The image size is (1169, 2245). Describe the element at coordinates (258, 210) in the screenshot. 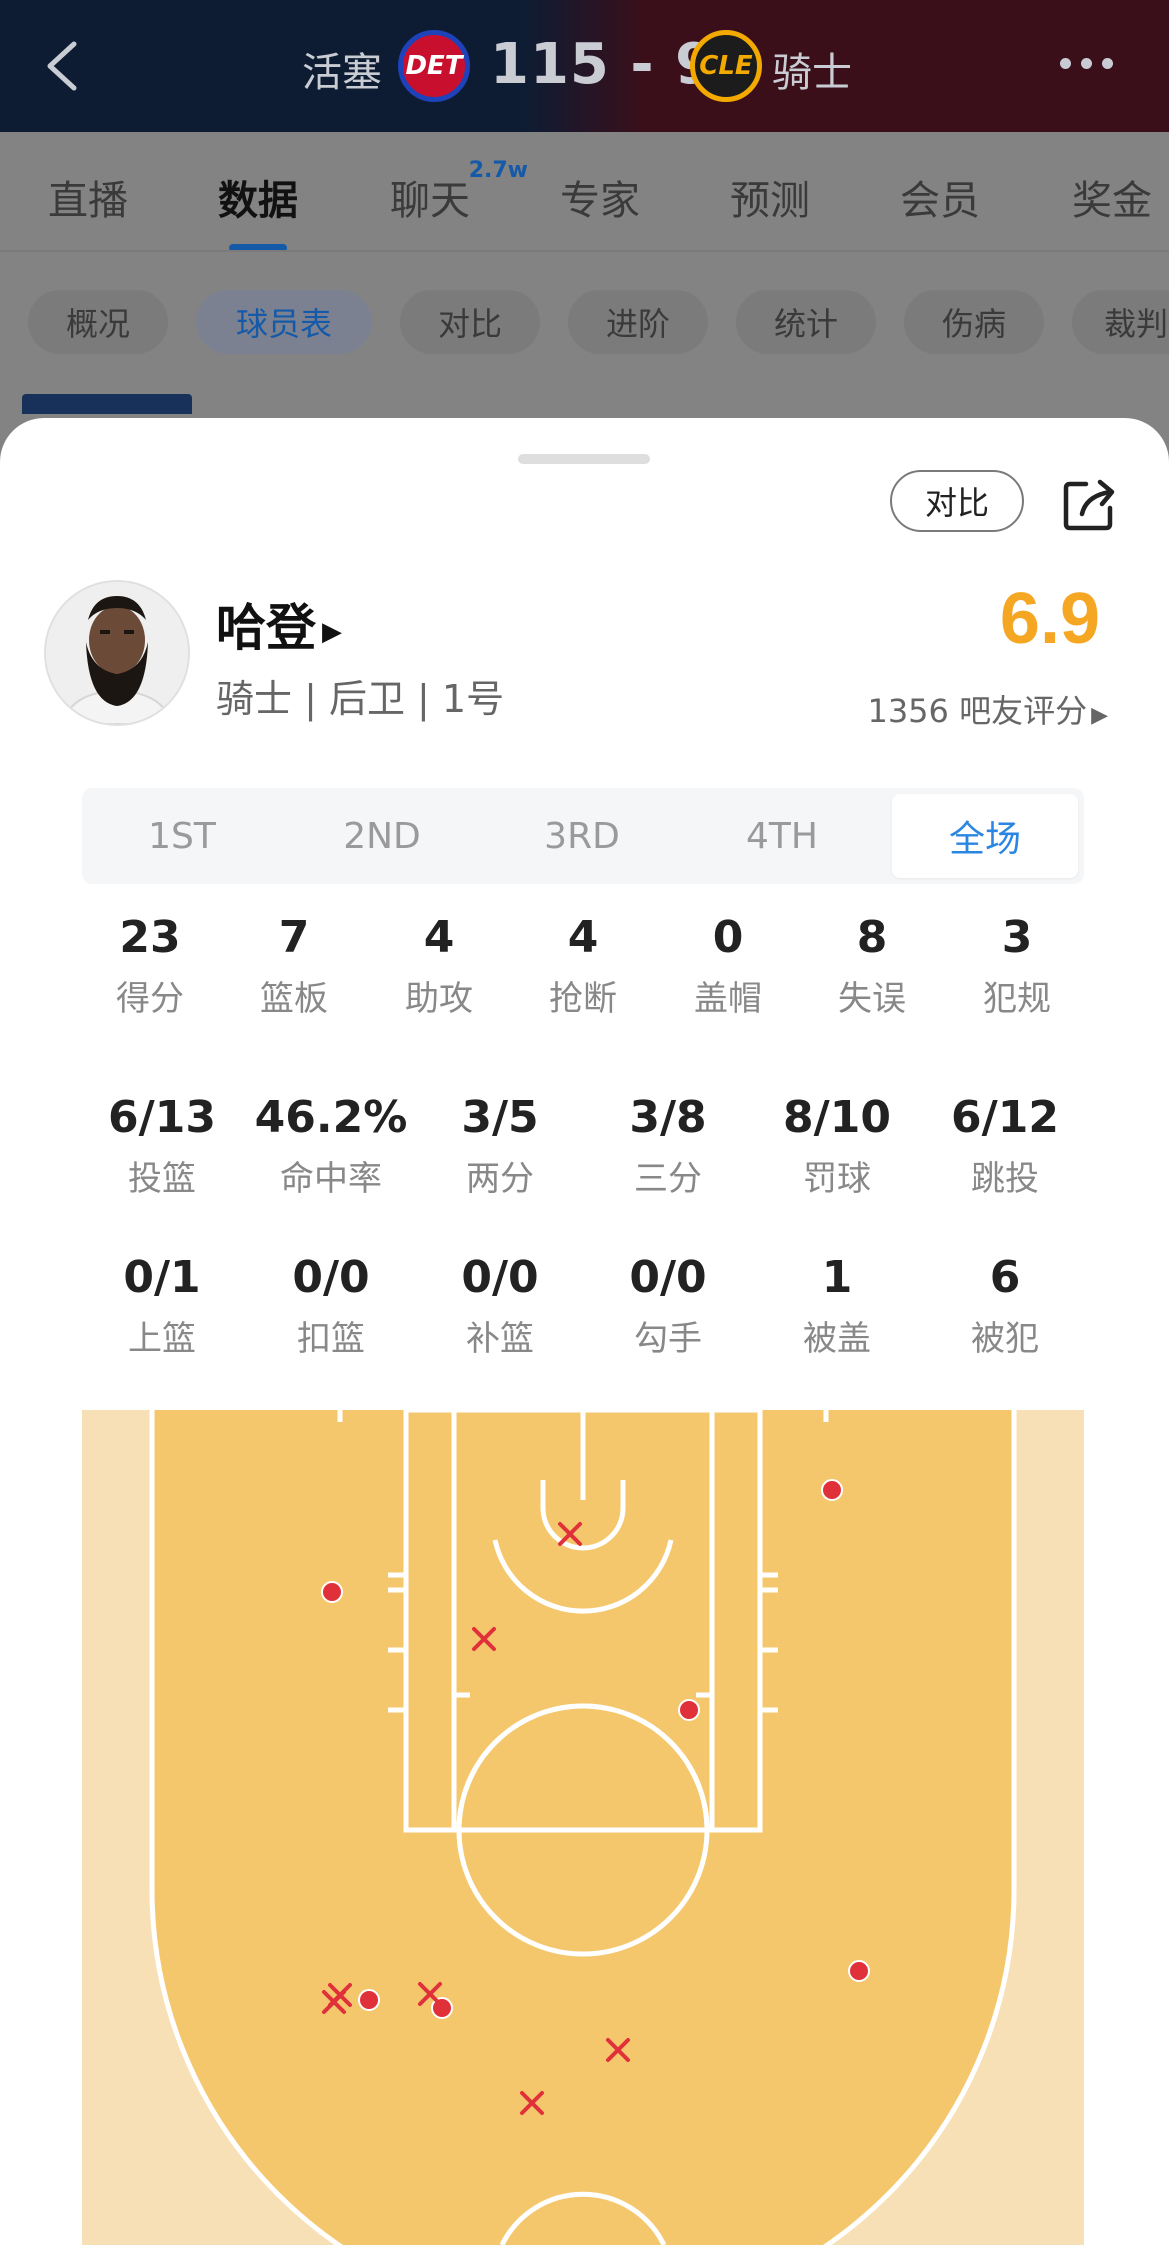

I see `tab-data: 数据` at that location.